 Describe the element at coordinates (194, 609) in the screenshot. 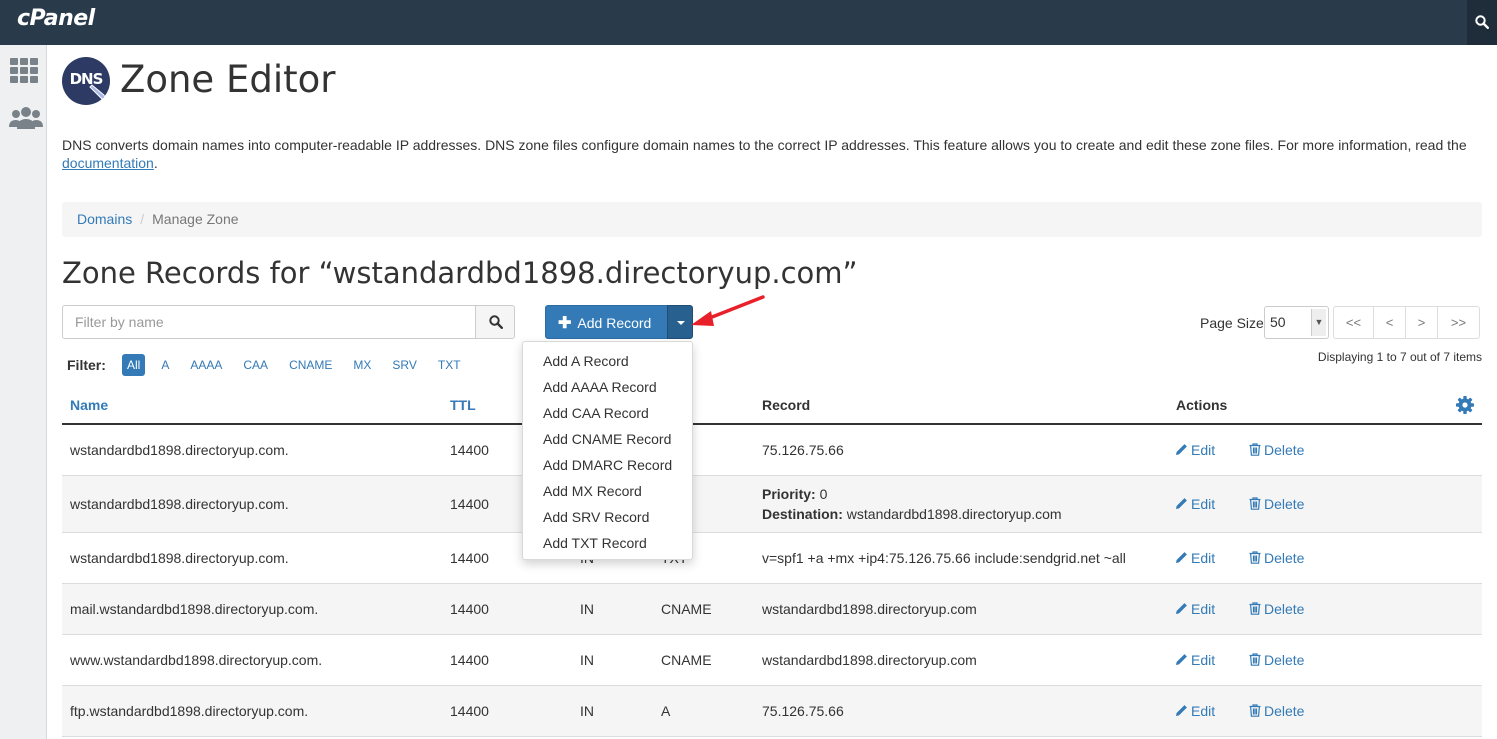

I see `record-name: mail.wstandardbd1898.directoryup.com.` at that location.